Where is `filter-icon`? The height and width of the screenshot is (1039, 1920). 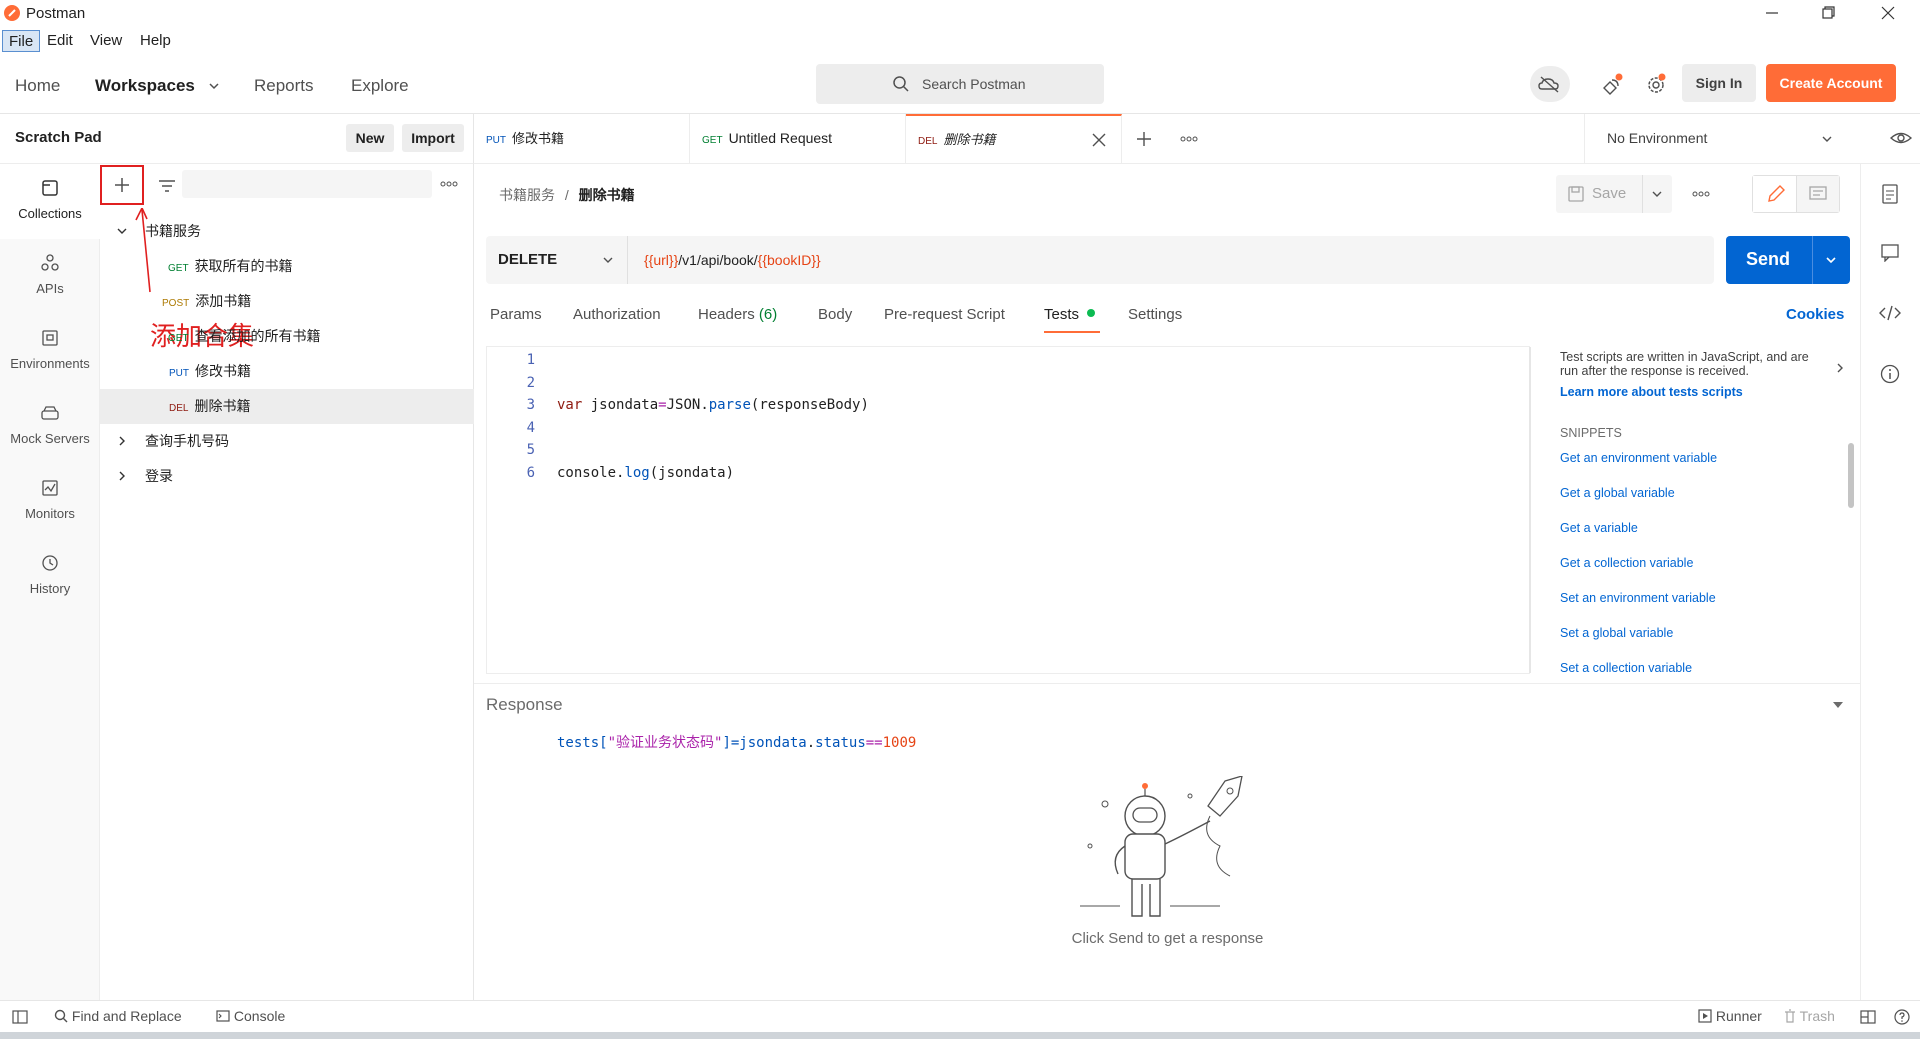
filter-icon is located at coordinates (167, 186).